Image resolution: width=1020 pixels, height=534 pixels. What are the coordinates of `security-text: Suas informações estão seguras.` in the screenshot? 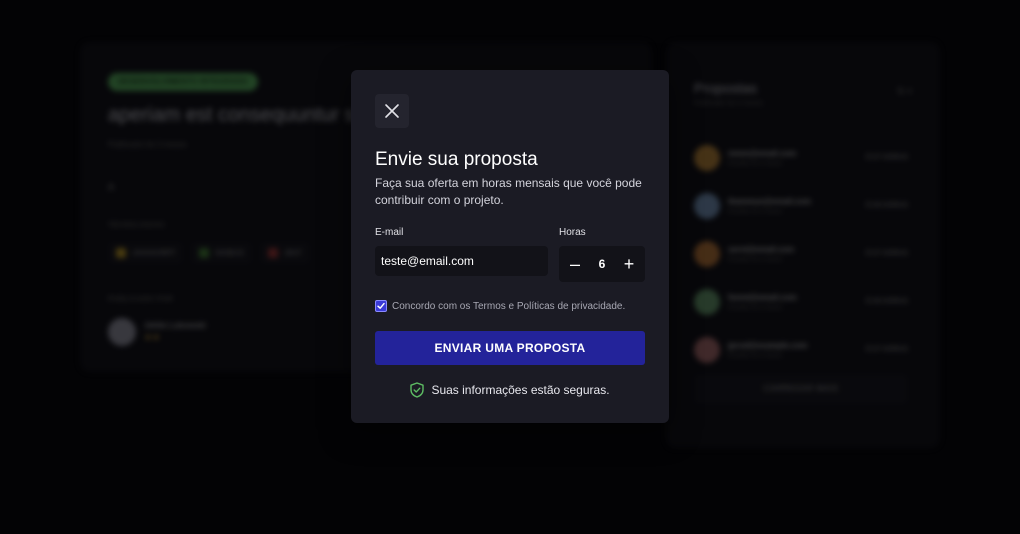 It's located at (520, 390).